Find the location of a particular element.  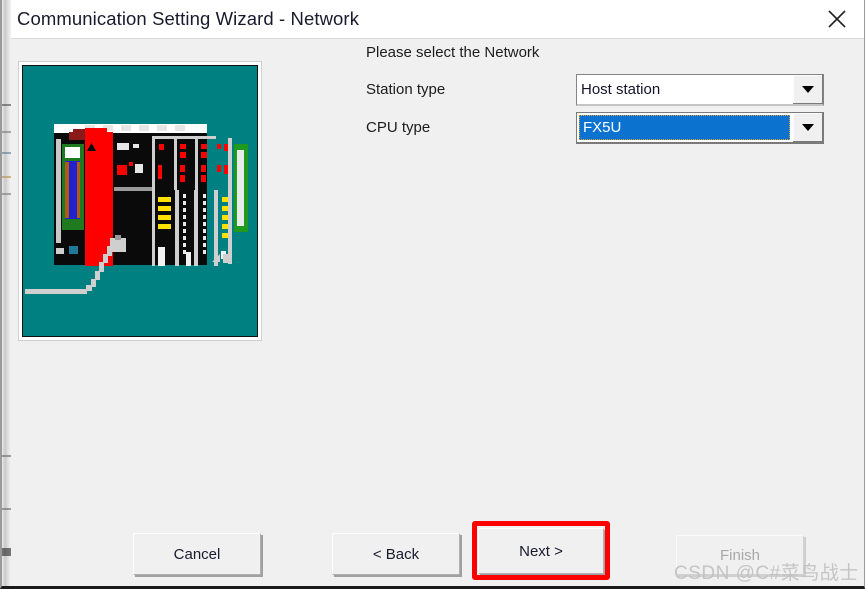

next-button: Next > is located at coordinates (541, 551).